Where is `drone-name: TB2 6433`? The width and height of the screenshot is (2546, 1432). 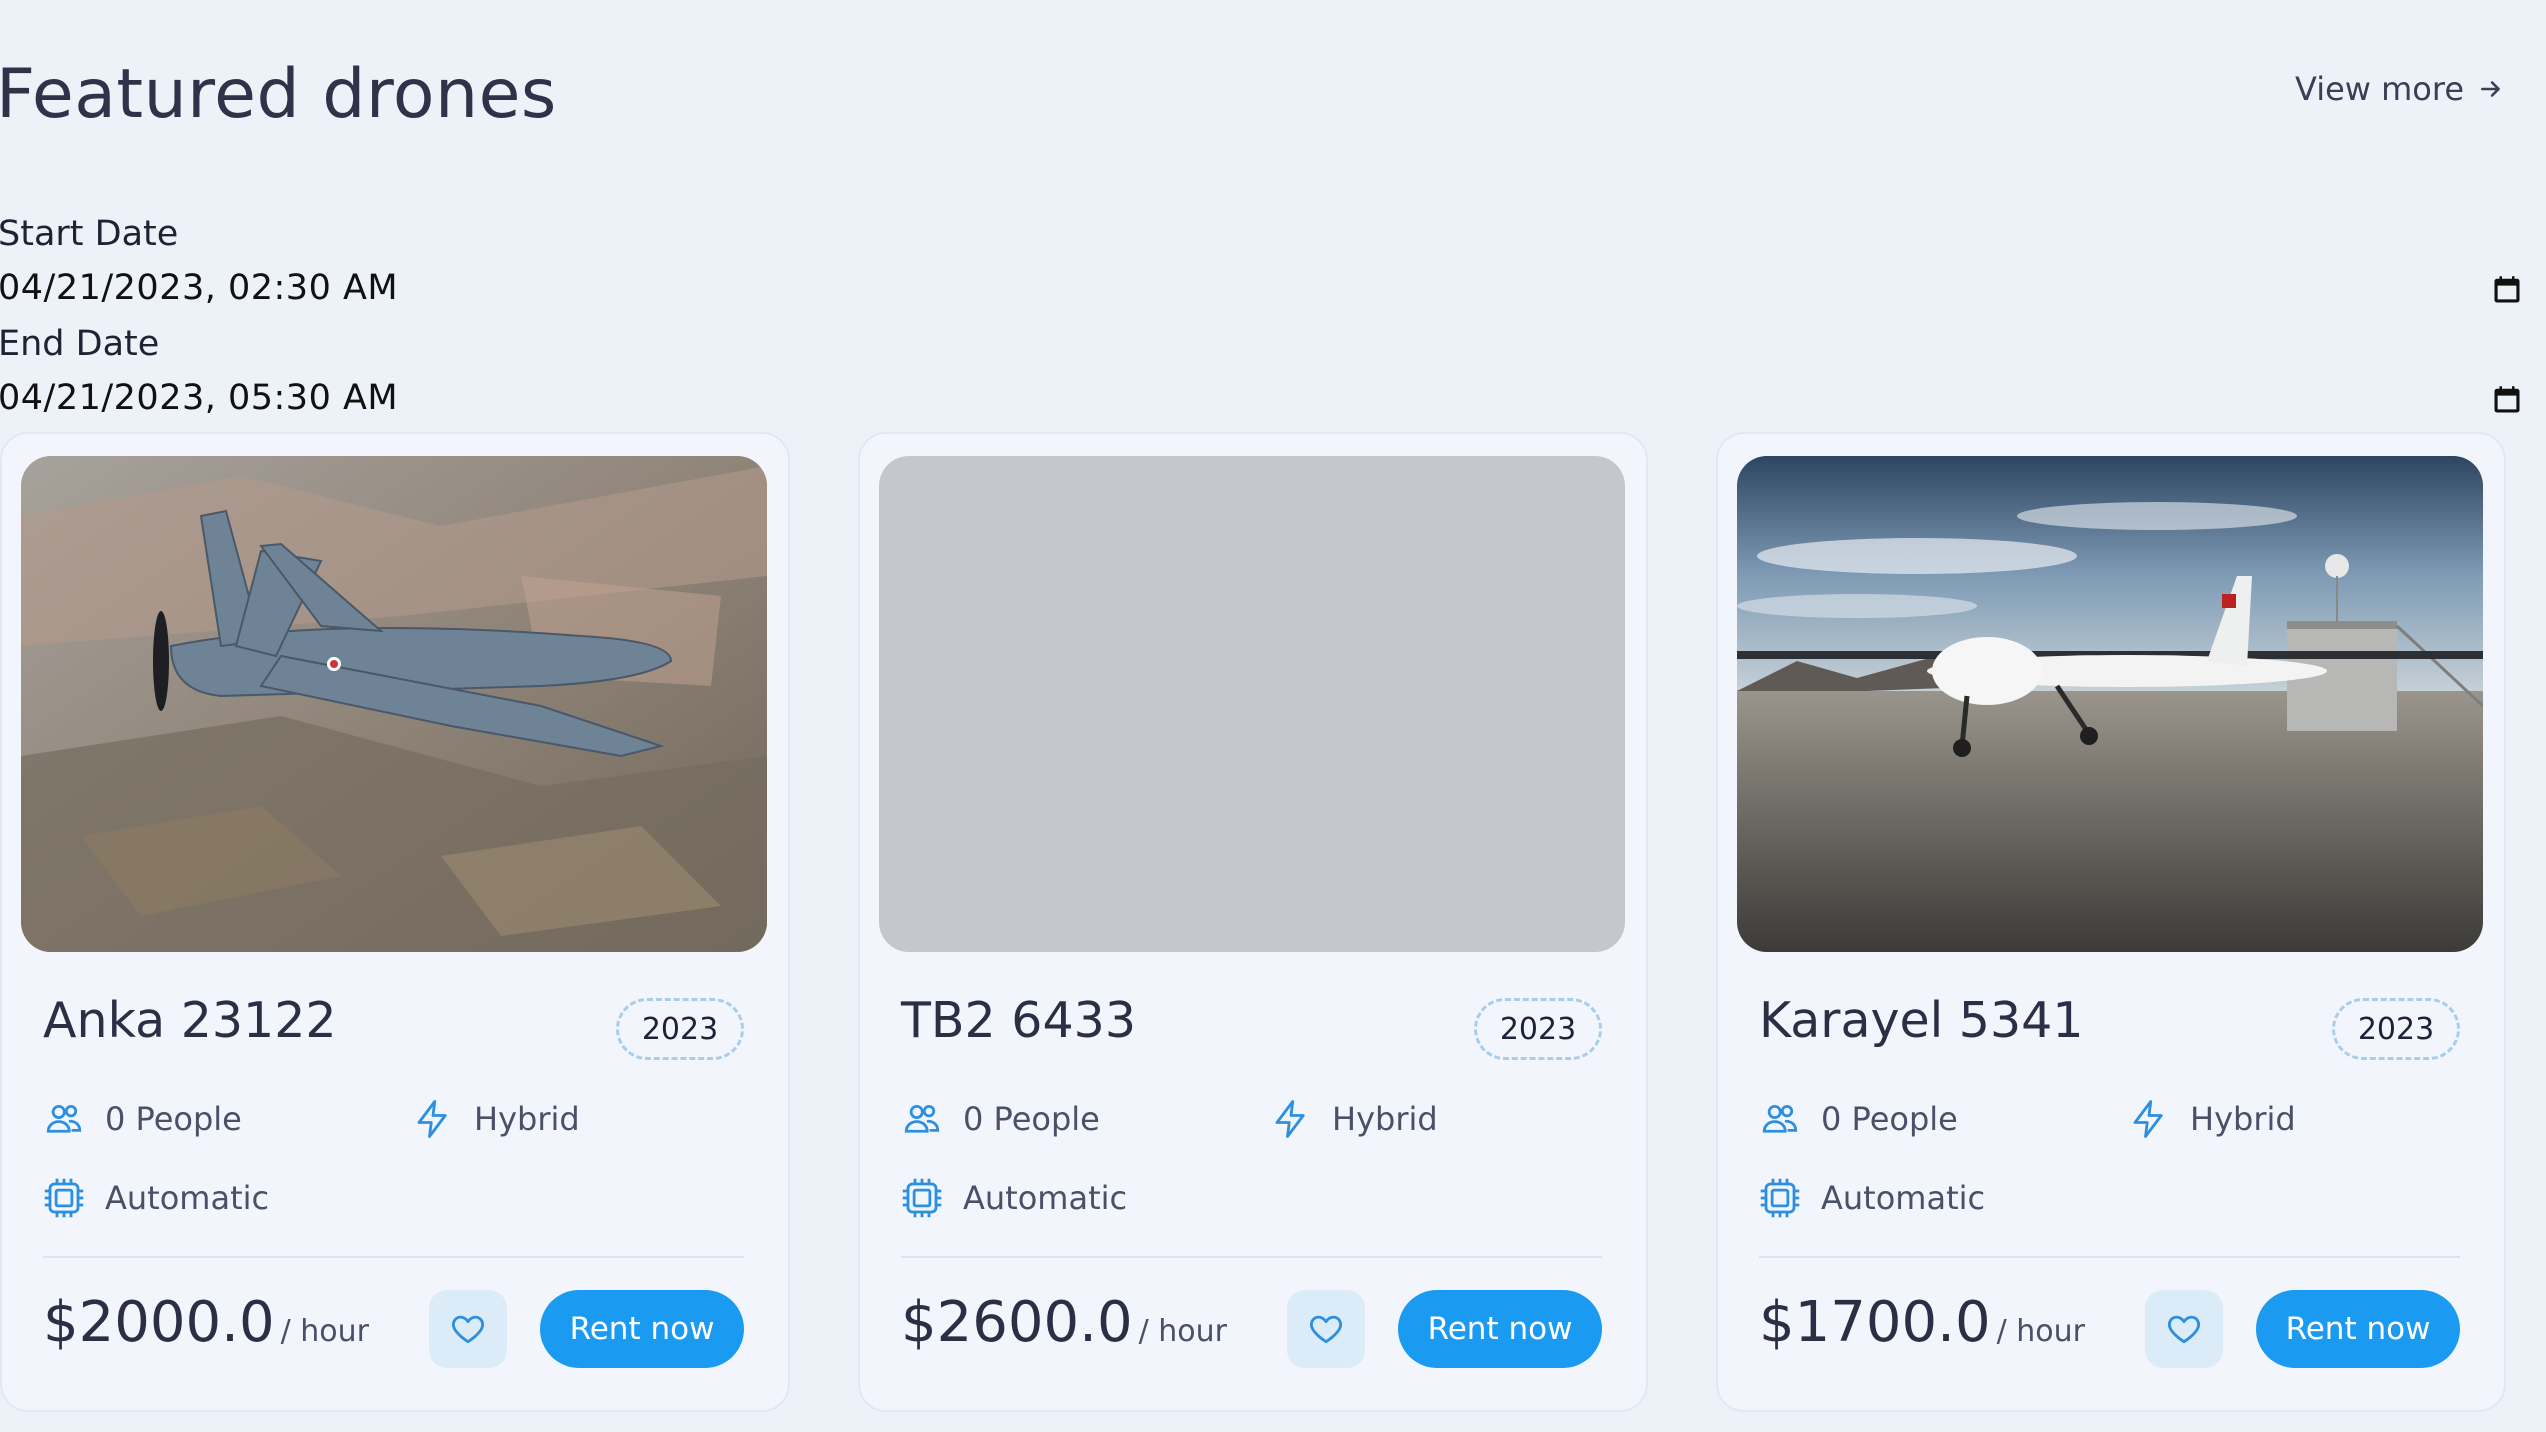
drone-name: TB2 6433 is located at coordinates (1018, 1020).